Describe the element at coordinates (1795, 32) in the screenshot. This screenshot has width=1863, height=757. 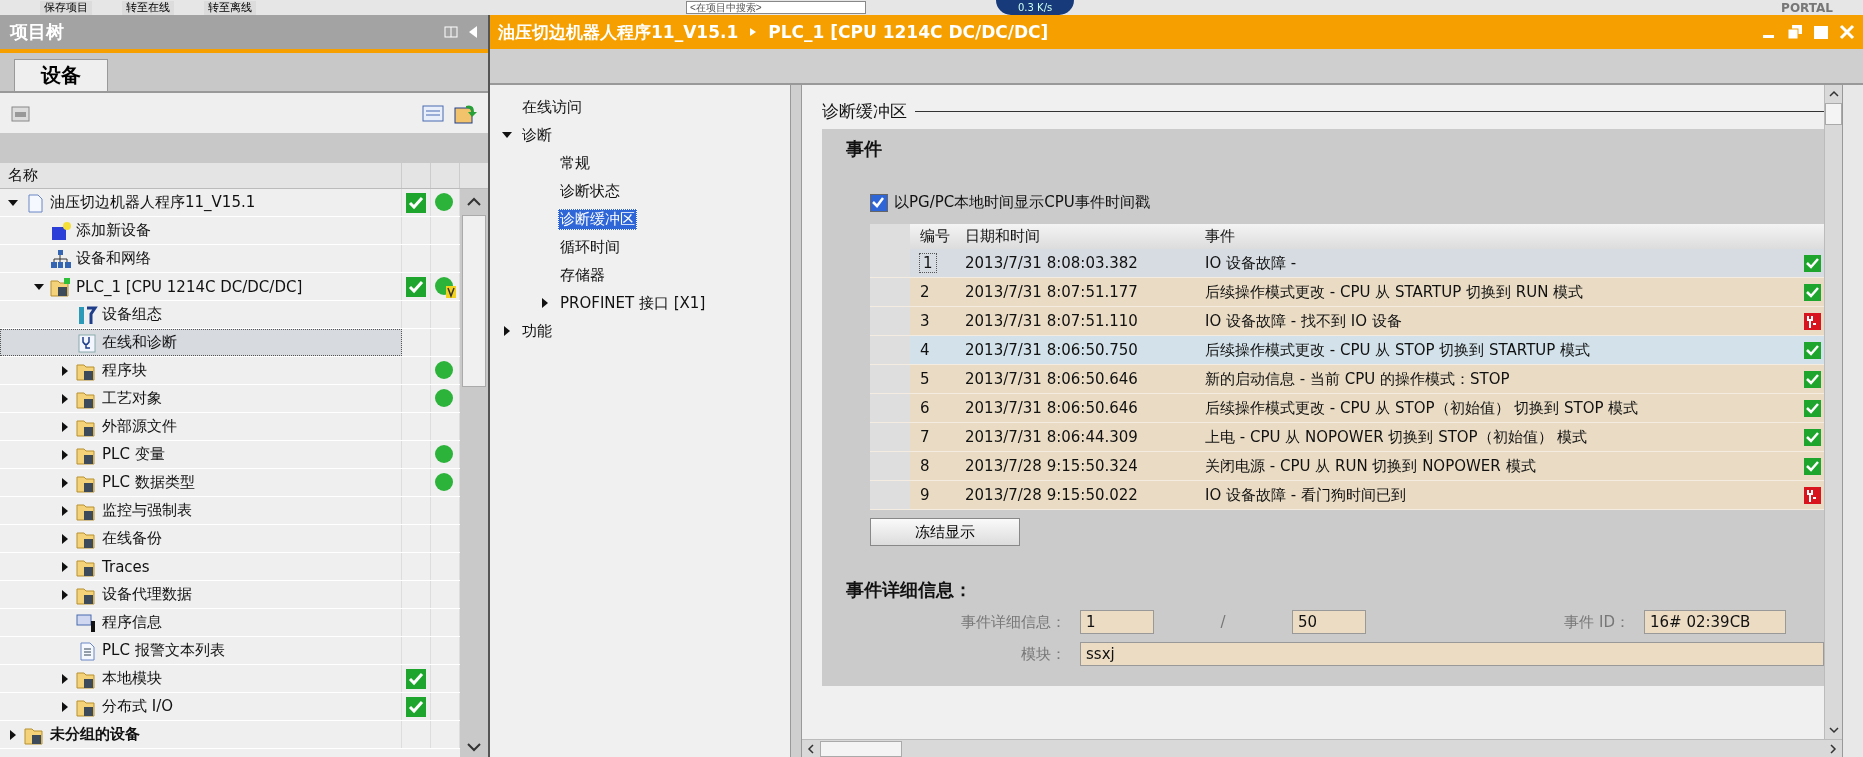
I see `restore-icon` at that location.